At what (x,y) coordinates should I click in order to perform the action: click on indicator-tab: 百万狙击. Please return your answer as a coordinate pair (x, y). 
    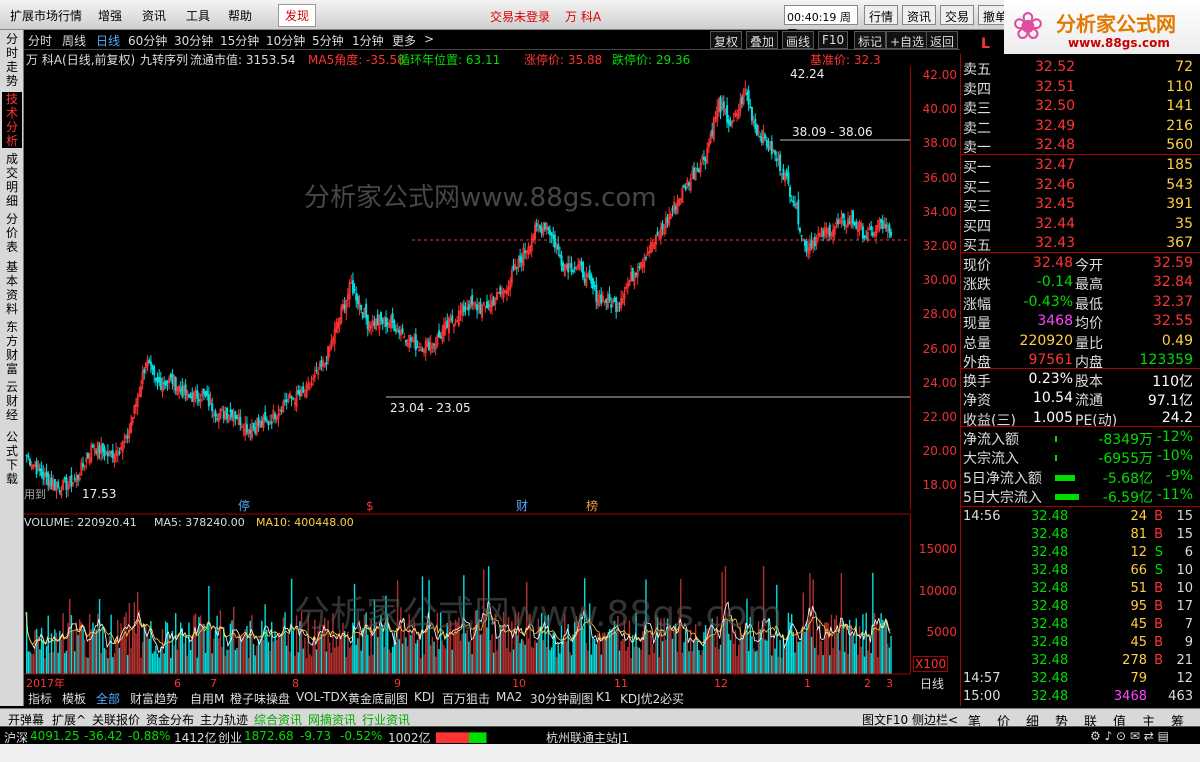
    Looking at the image, I should click on (466, 698).